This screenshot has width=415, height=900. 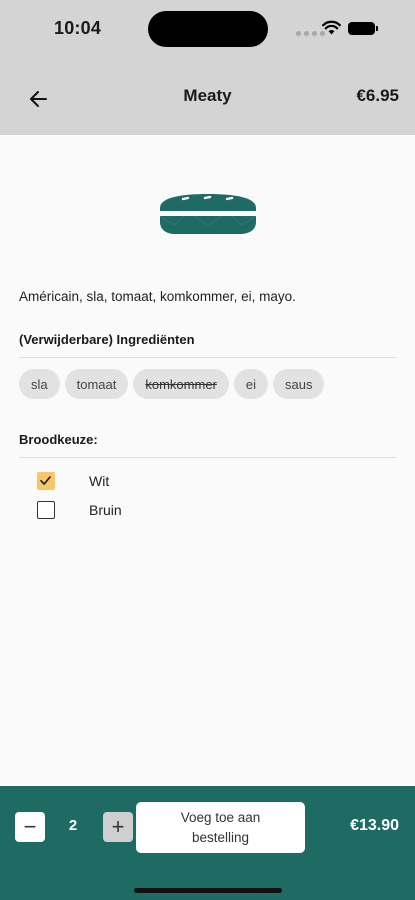 What do you see at coordinates (310, 33) in the screenshot?
I see `signal-icon` at bounding box center [310, 33].